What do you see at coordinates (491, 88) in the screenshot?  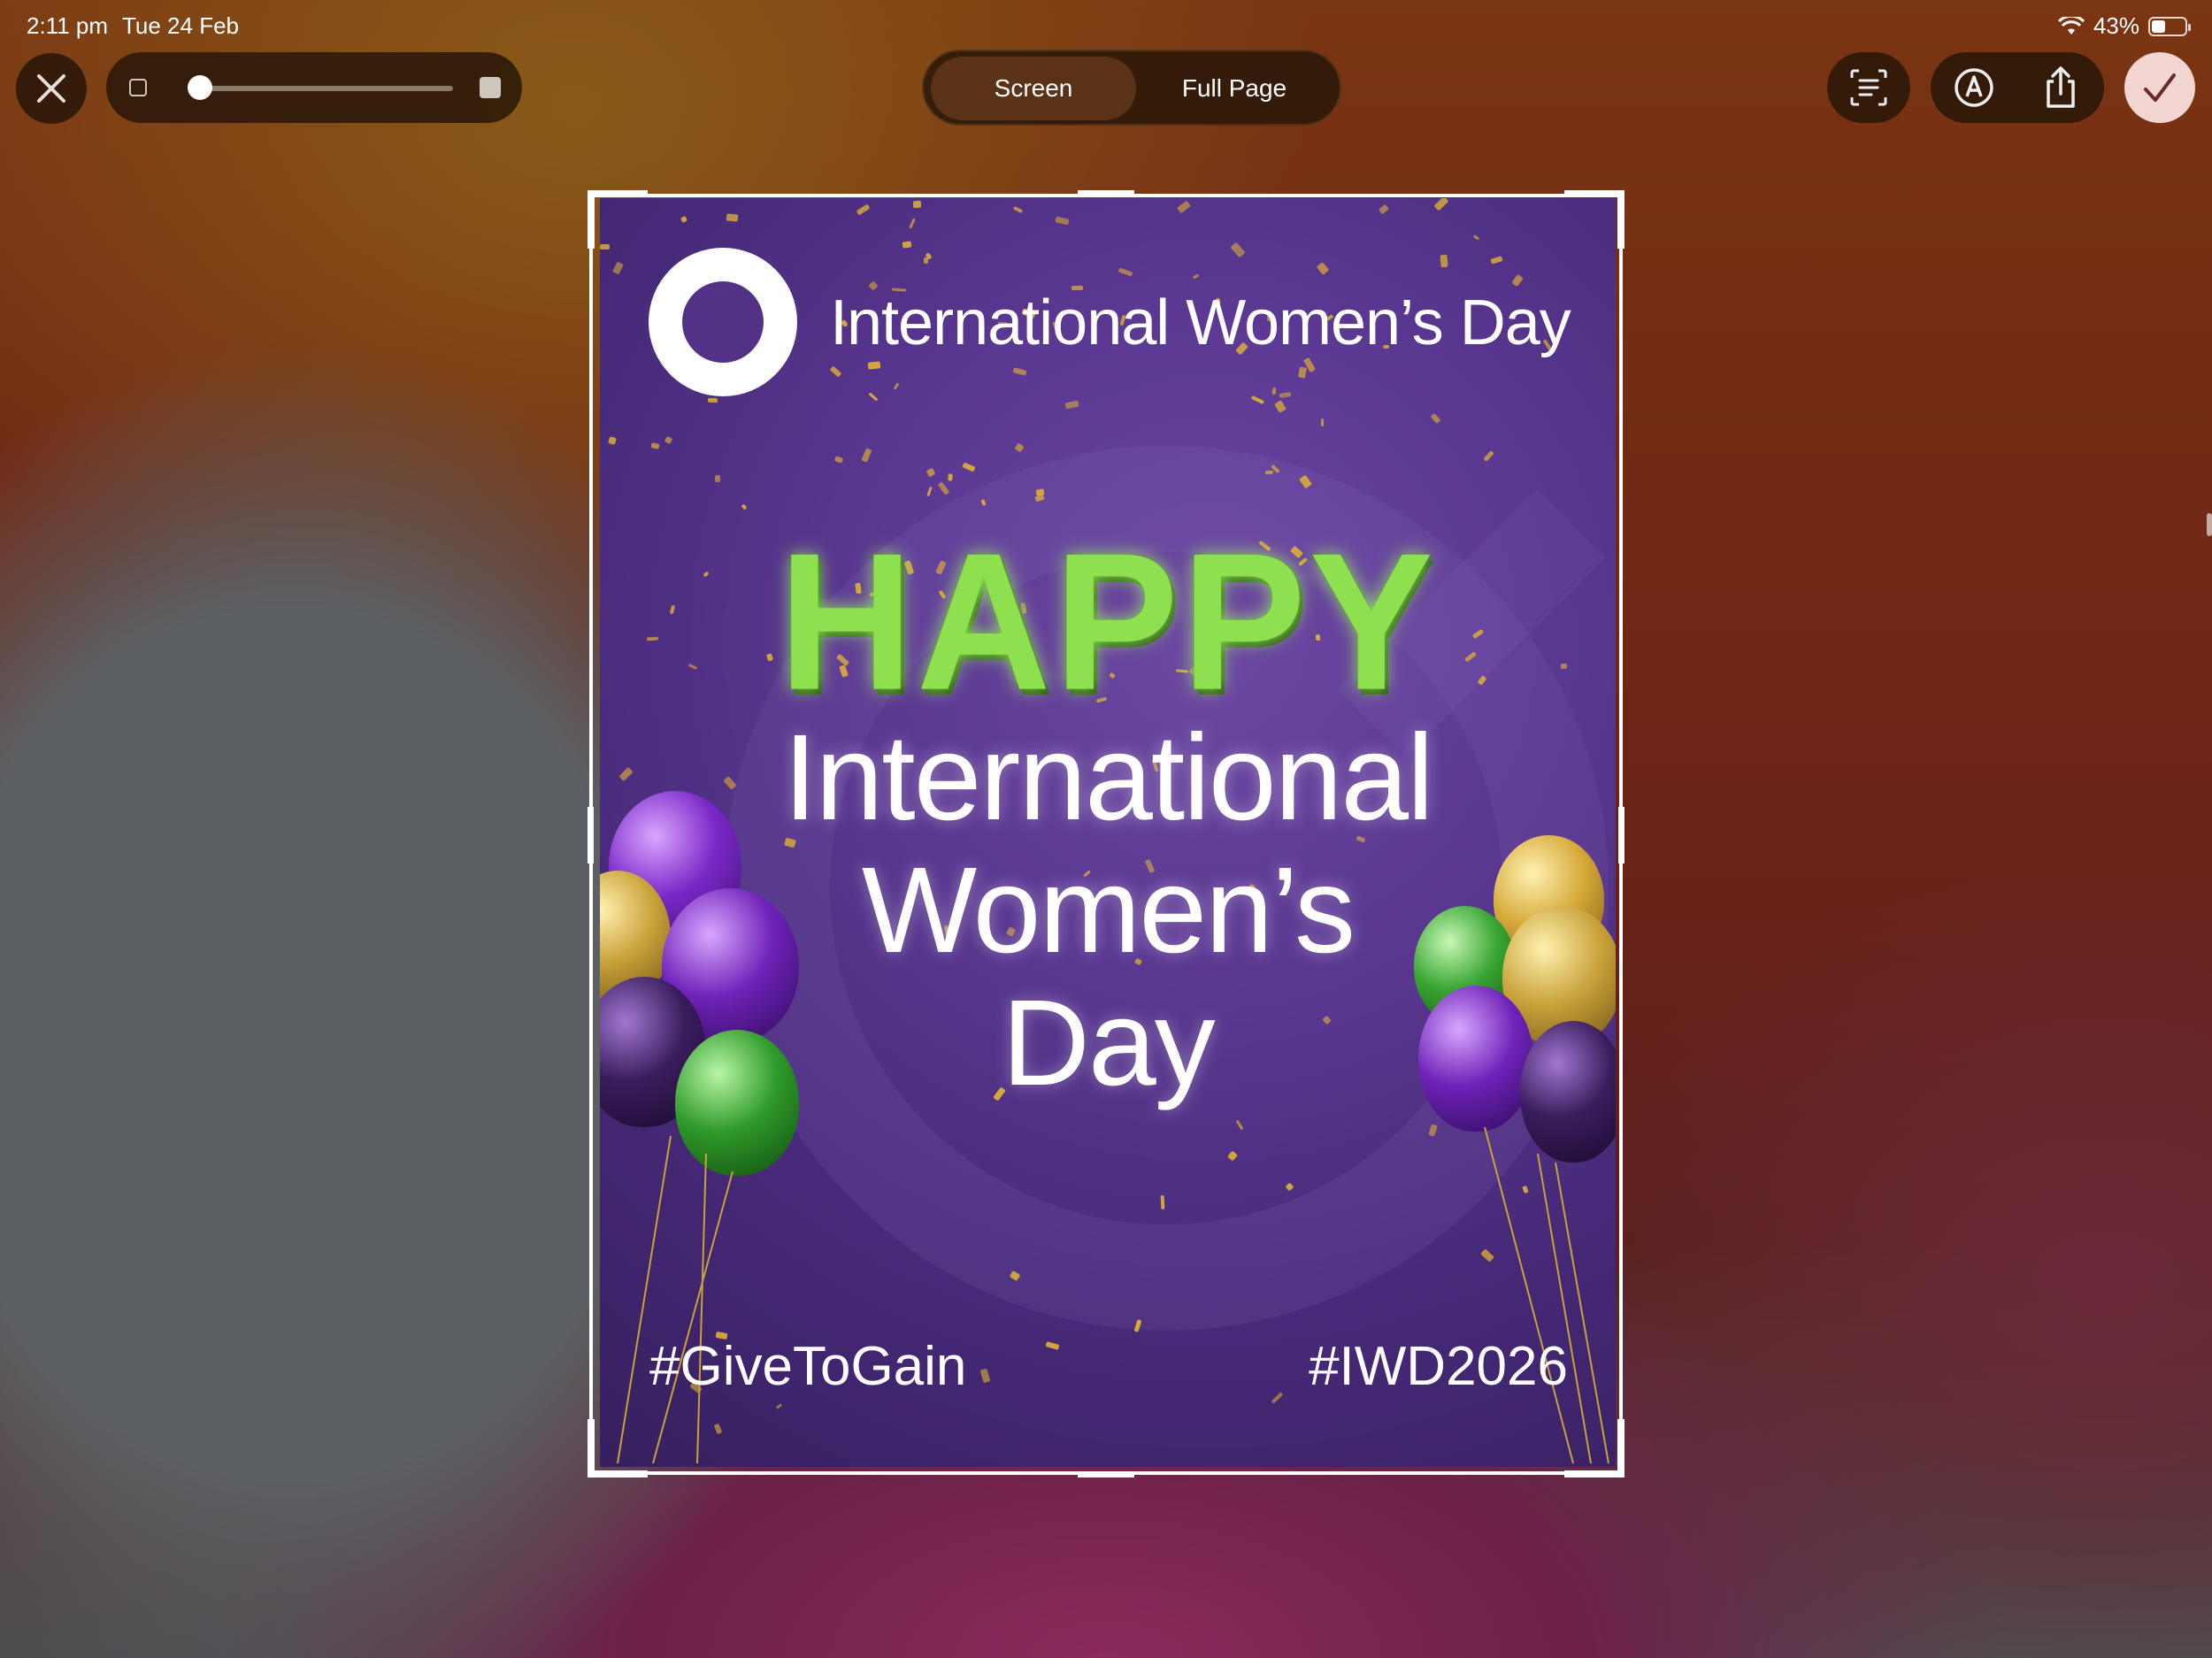 I see `large-square-icon` at bounding box center [491, 88].